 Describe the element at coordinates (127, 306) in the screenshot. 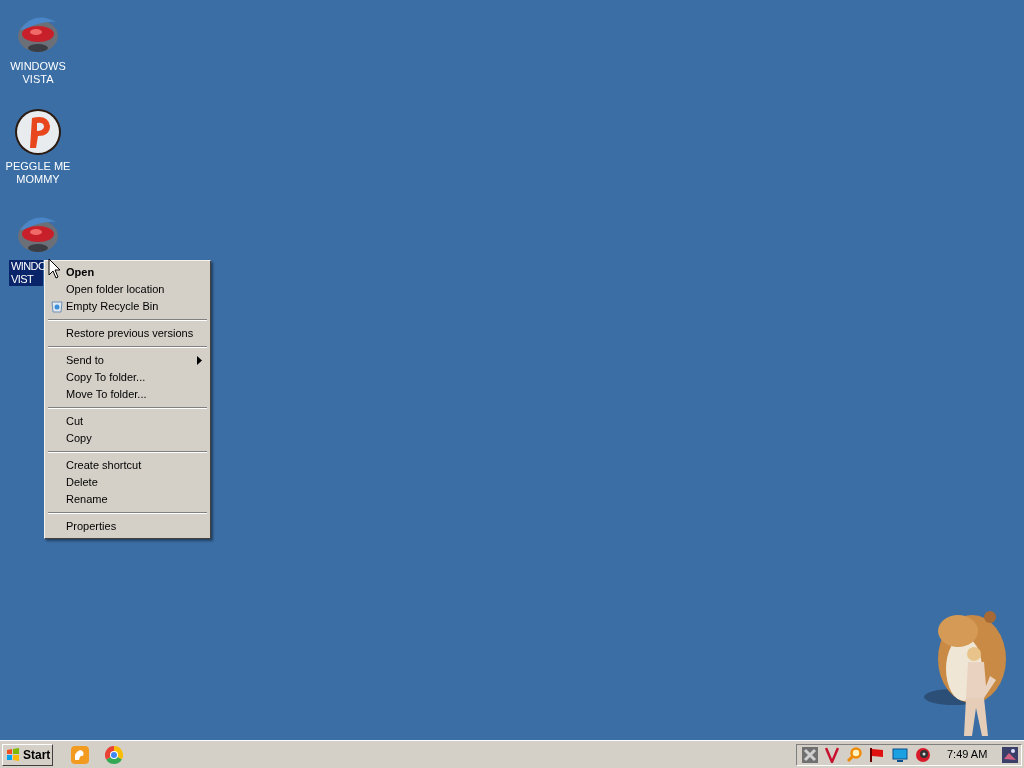

I see `menu-item: Empty Recycle Bin` at that location.